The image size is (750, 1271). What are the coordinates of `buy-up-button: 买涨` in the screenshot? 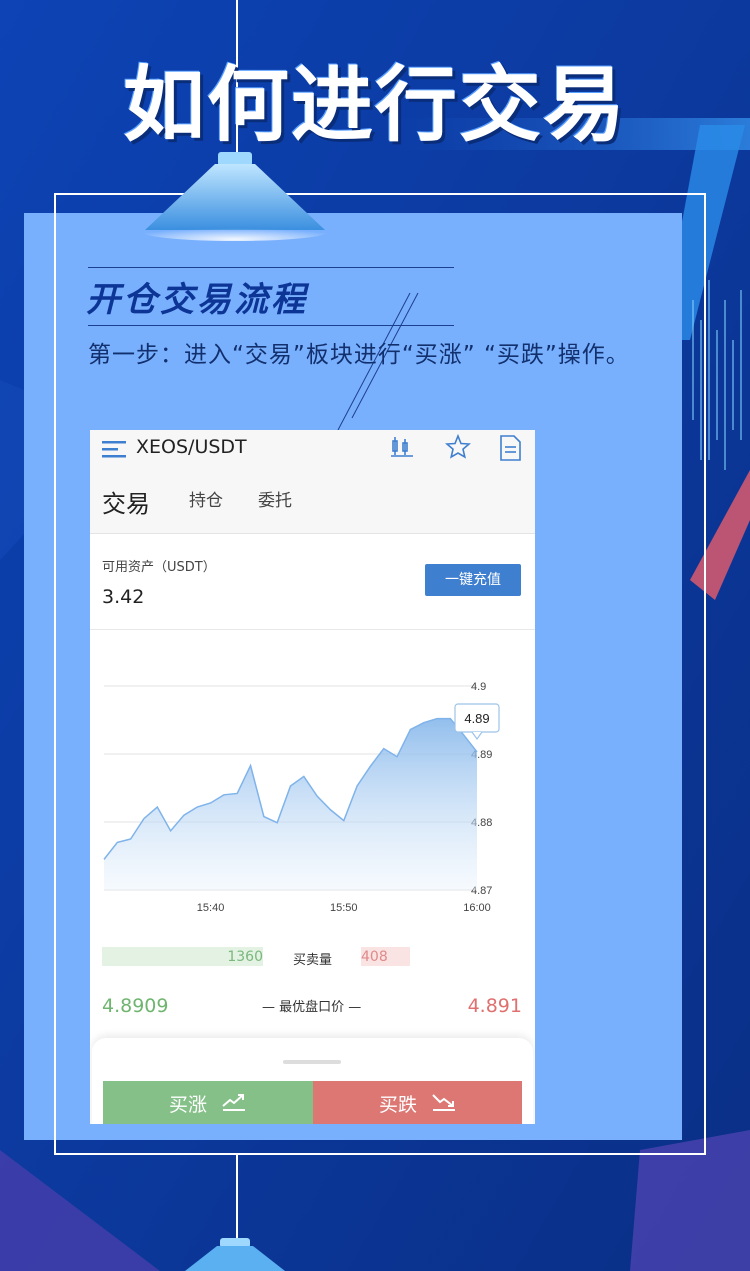 It's located at (208, 1102).